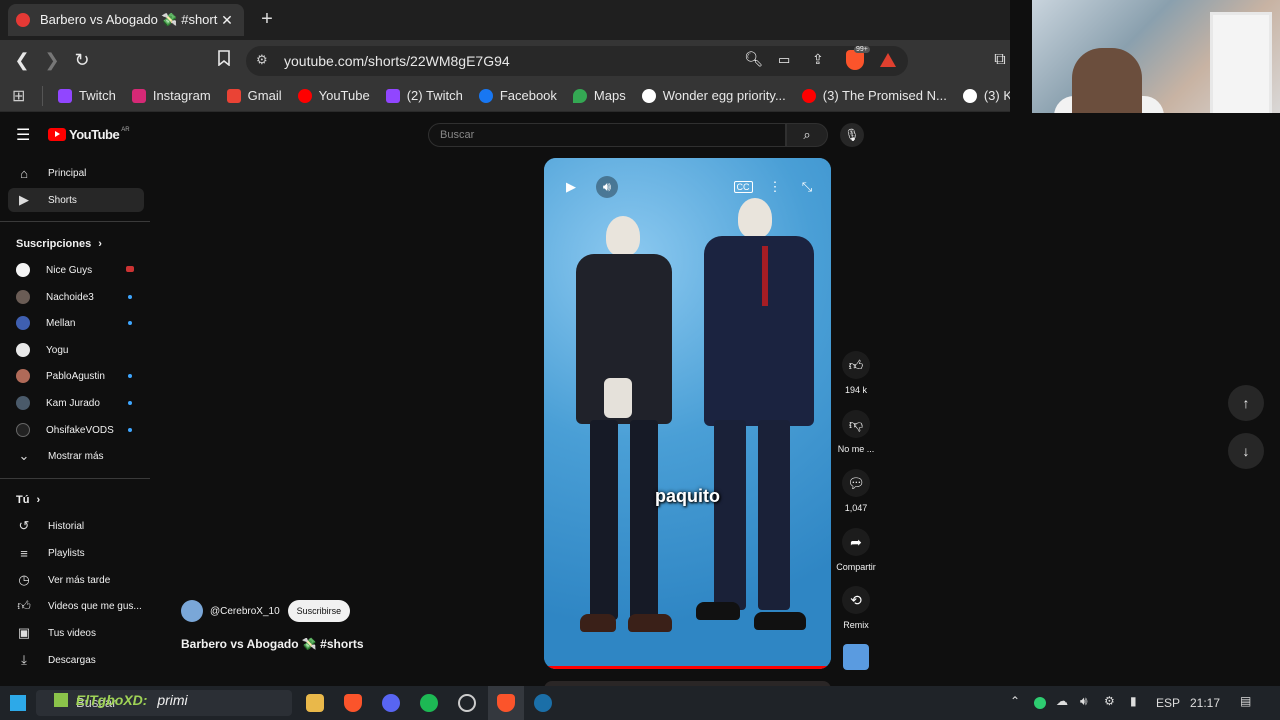  What do you see at coordinates (1062, 701) in the screenshot?
I see `cloud-icon: ☁` at bounding box center [1062, 701].